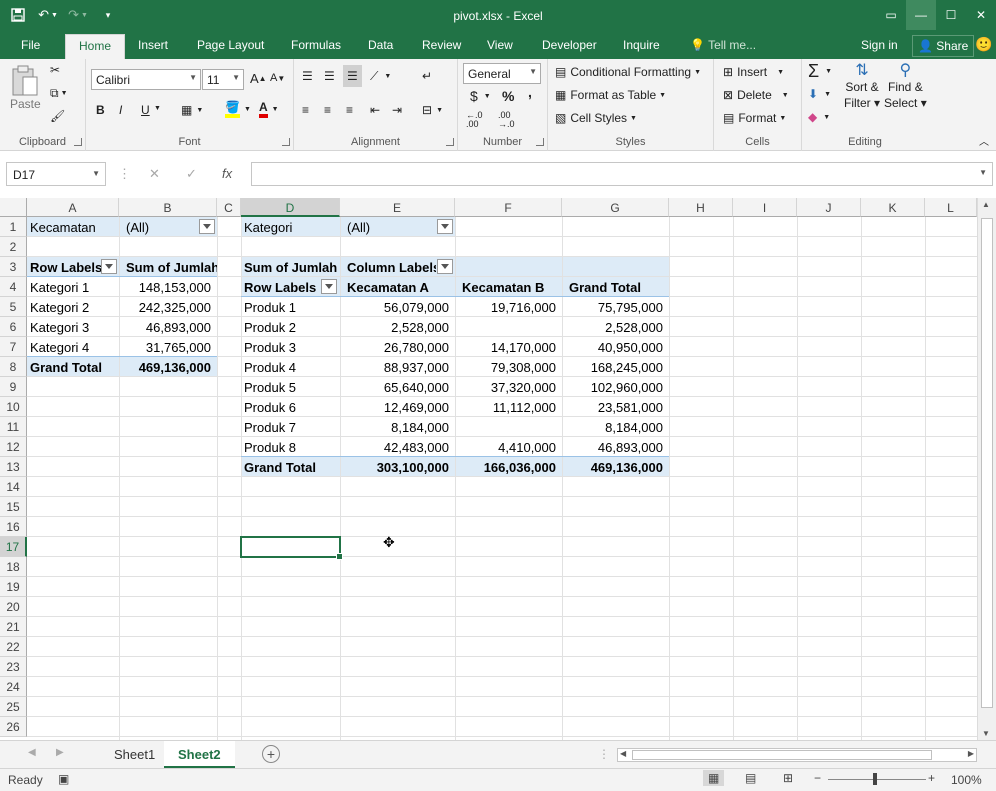 Image resolution: width=996 pixels, height=791 pixels. Describe the element at coordinates (891, 15) in the screenshot. I see `ribbon-display-icon: ▭` at that location.